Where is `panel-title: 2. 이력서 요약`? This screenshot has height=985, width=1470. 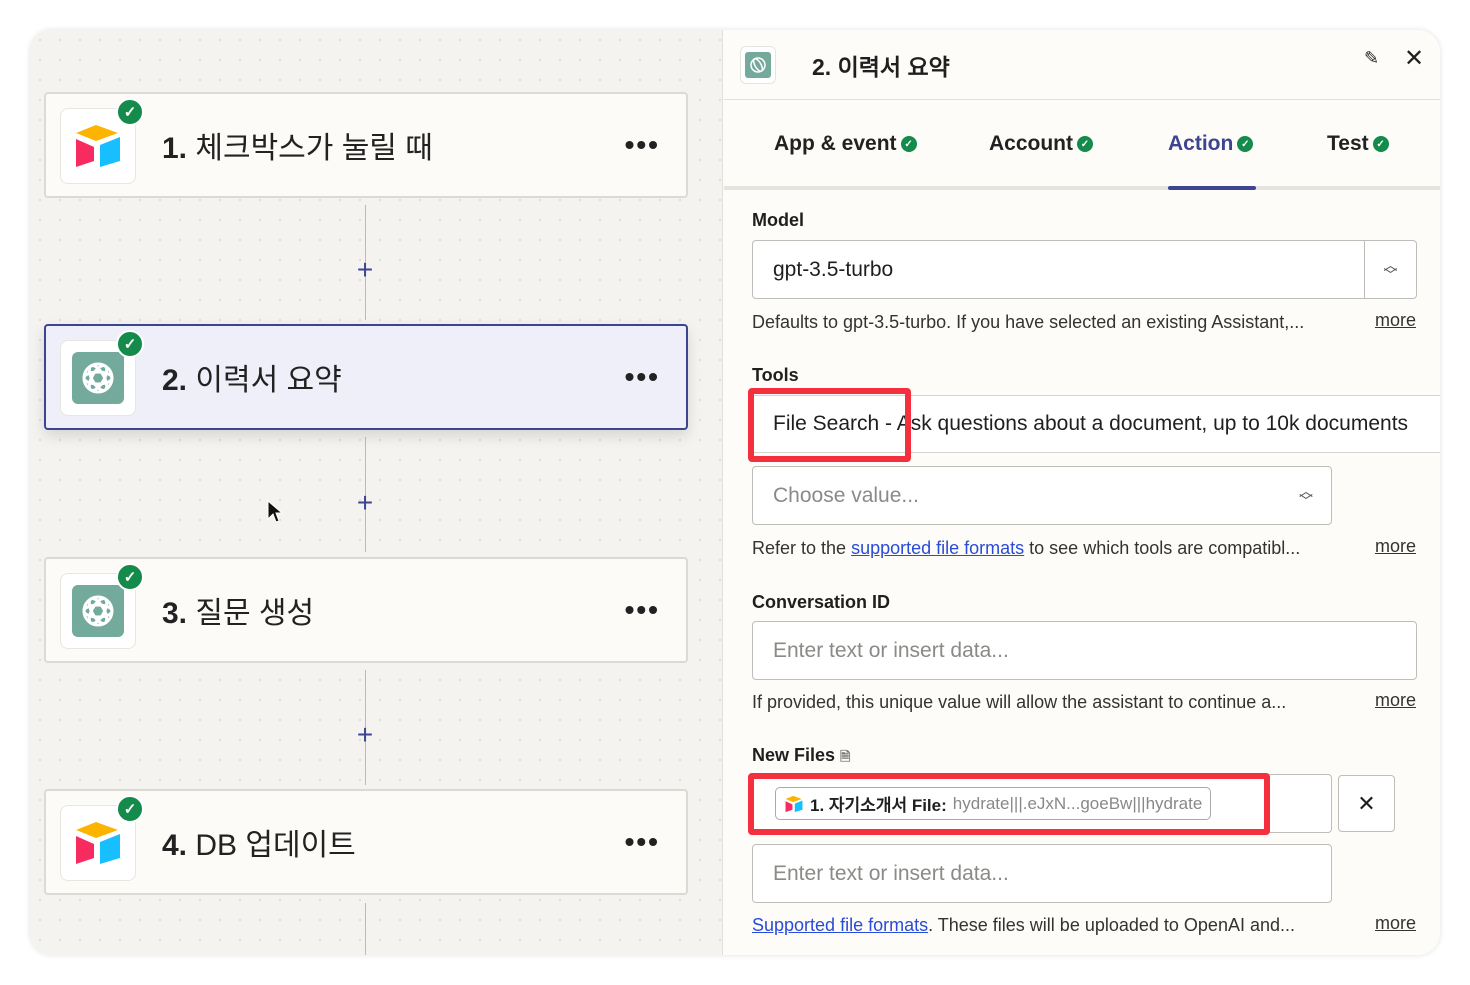 panel-title: 2. 이력서 요약 is located at coordinates (881, 66).